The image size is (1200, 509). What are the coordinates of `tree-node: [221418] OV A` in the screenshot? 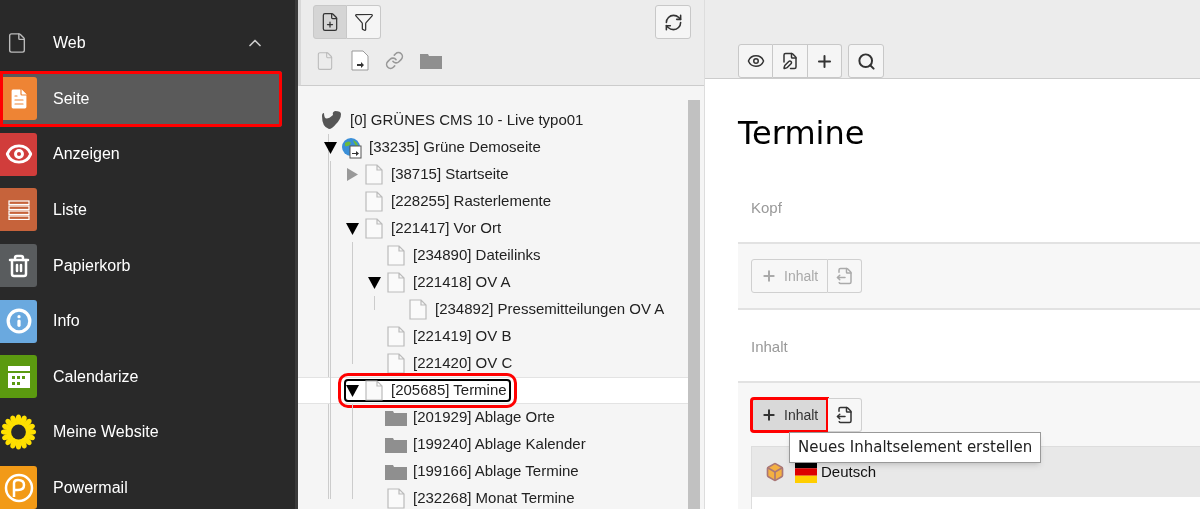 It's located at (440, 282).